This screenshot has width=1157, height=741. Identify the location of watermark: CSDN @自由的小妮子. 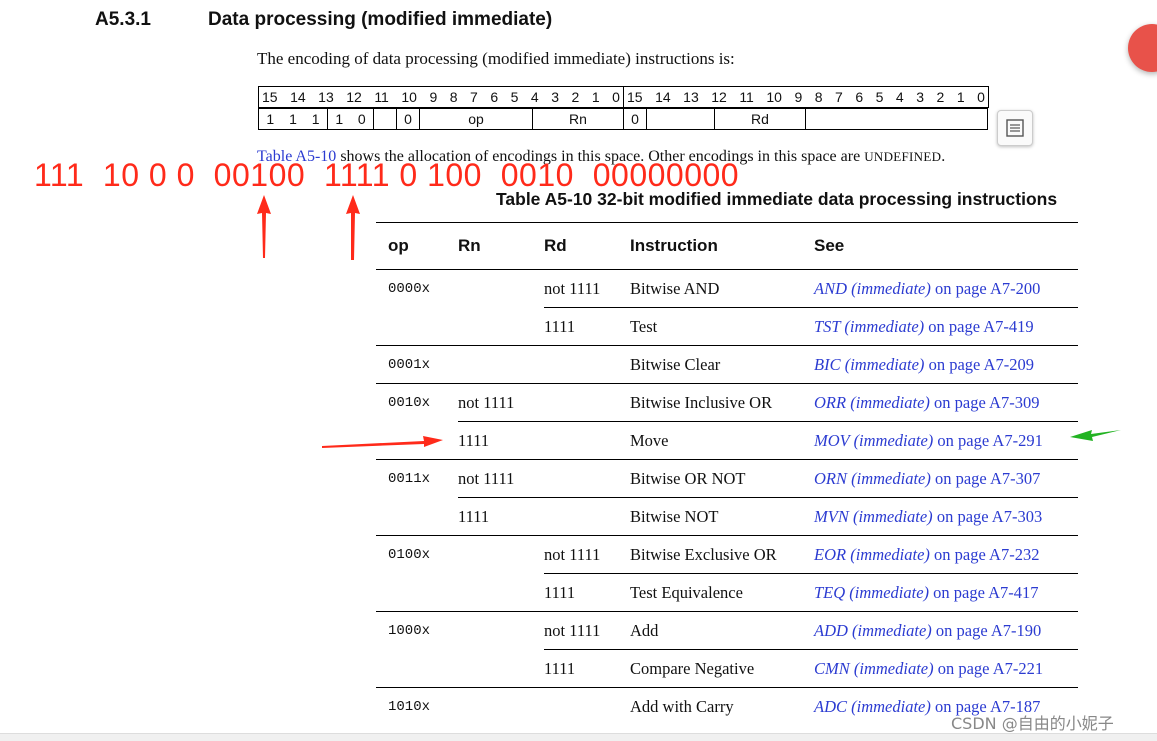
(1032, 723).